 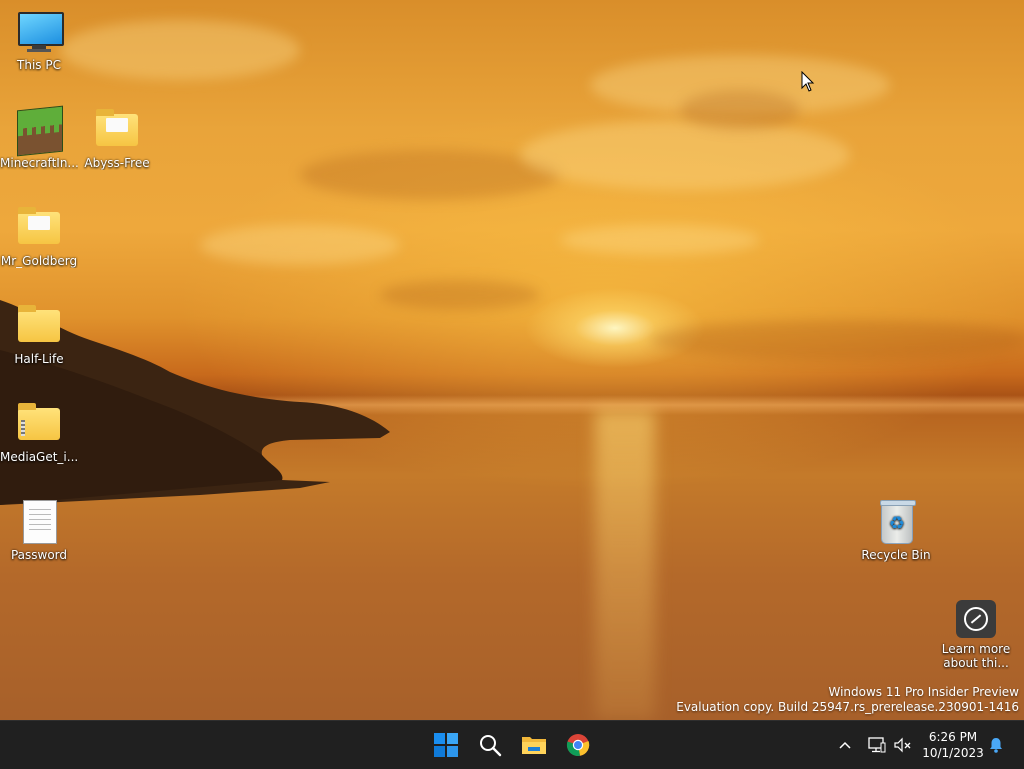 I want to click on desktop-icon-label: Half-Life, so click(x=39, y=359).